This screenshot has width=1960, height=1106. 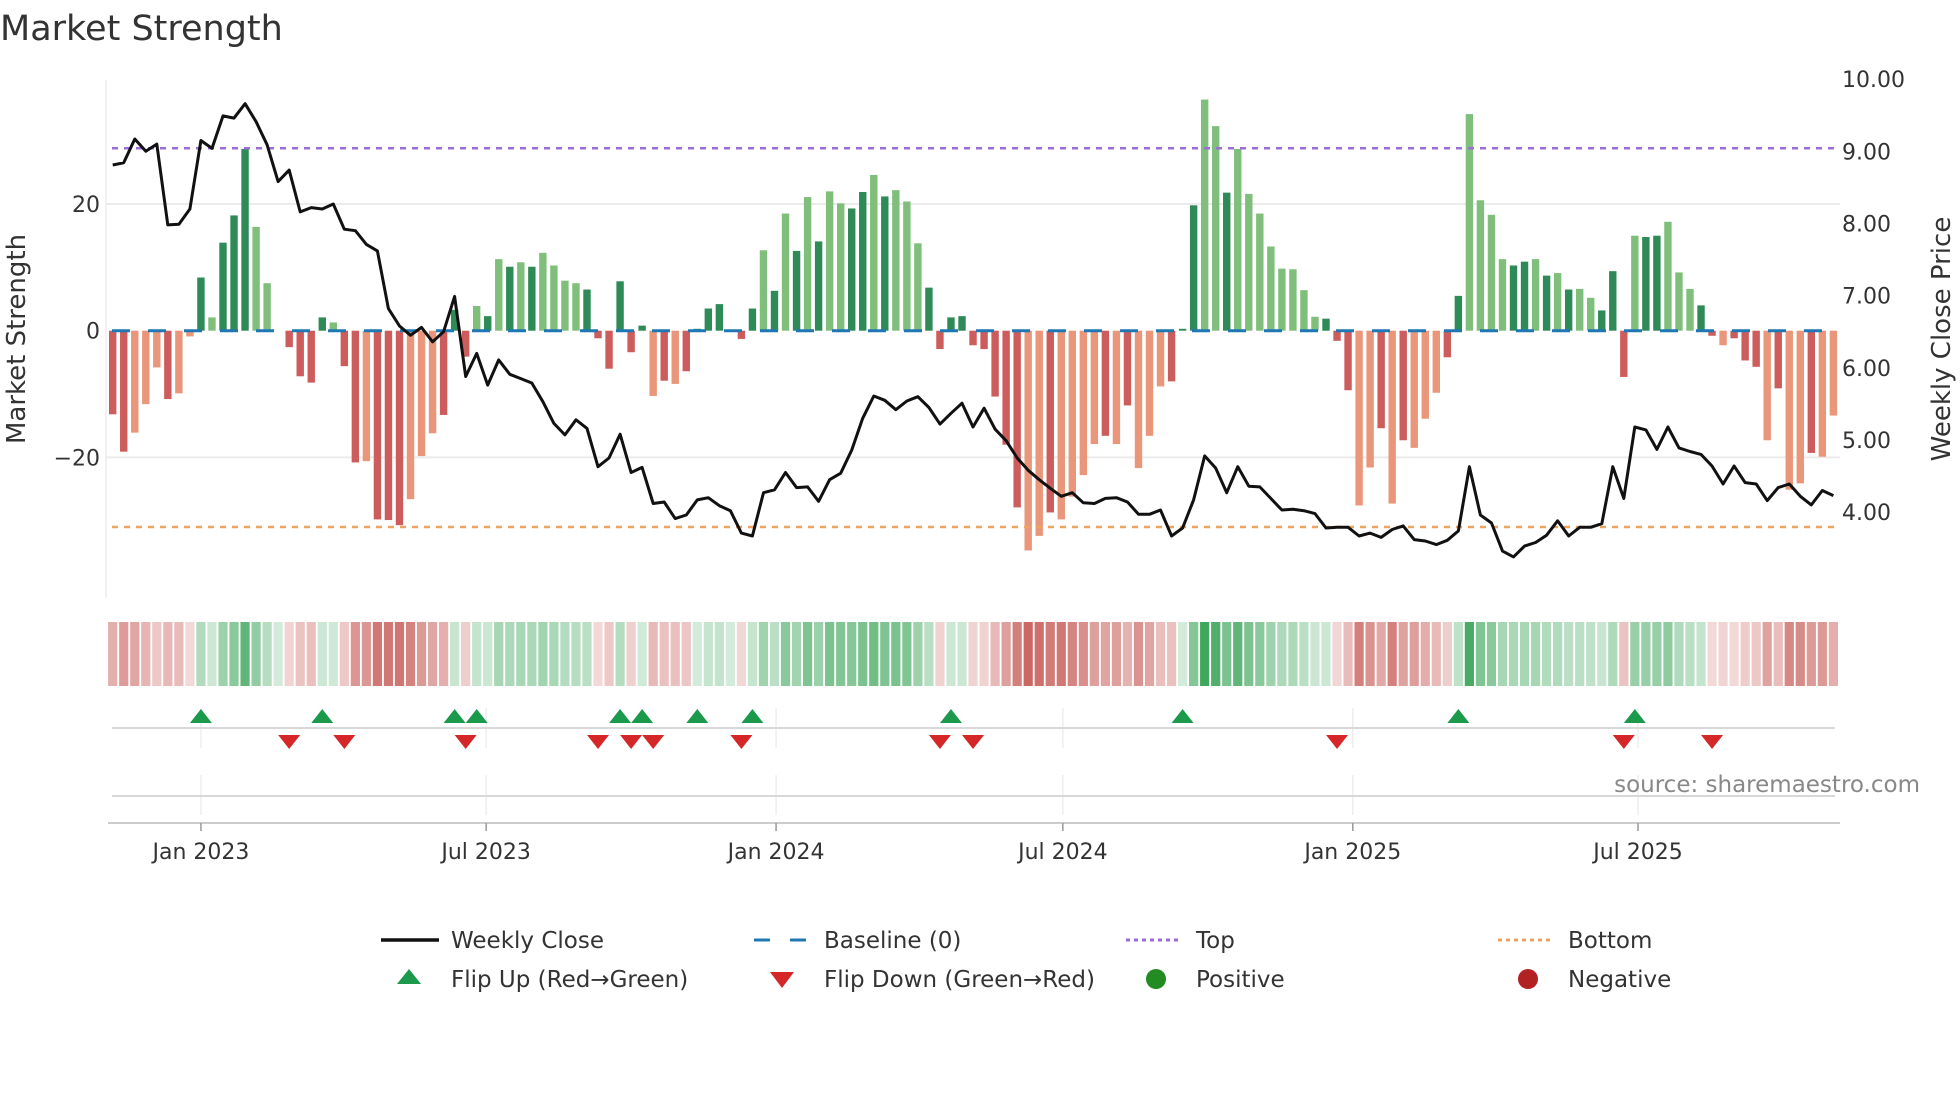 What do you see at coordinates (1619, 980) in the screenshot?
I see `legend-label: Negative` at bounding box center [1619, 980].